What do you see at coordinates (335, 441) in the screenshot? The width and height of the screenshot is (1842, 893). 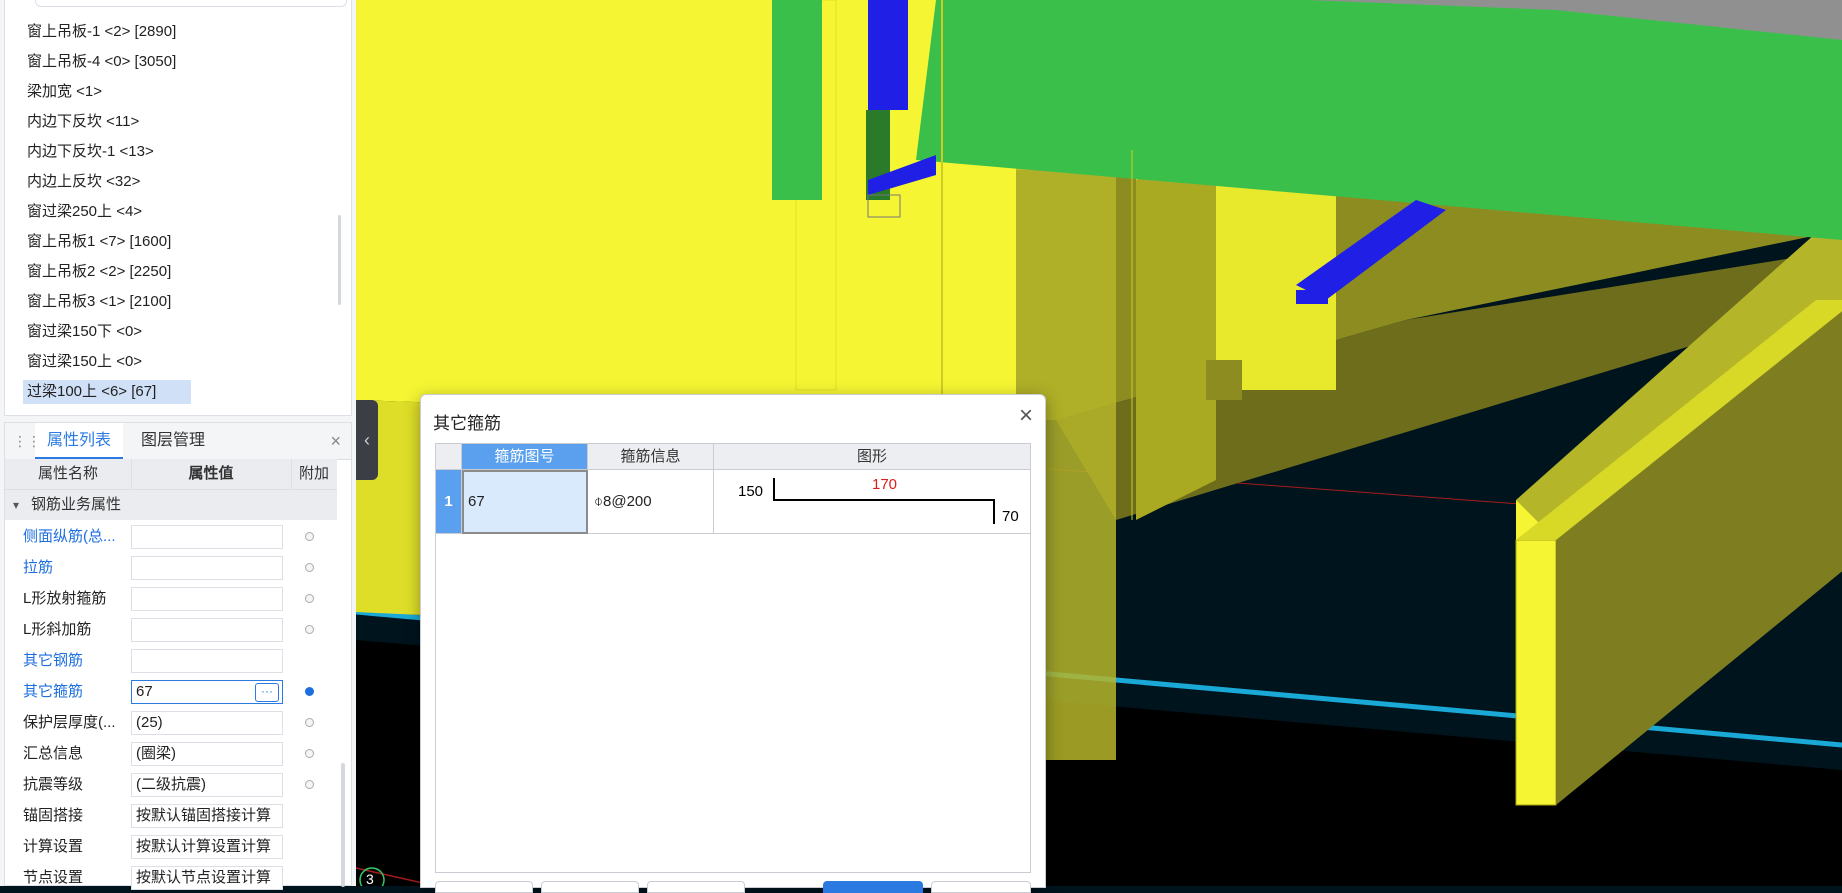 I see `close-icon: ×` at bounding box center [335, 441].